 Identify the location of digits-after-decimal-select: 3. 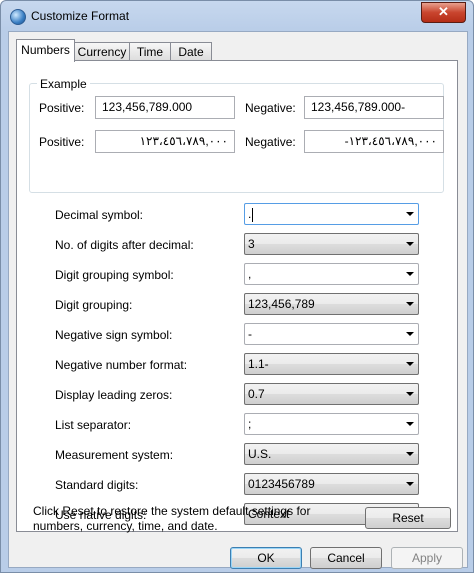
(331, 244).